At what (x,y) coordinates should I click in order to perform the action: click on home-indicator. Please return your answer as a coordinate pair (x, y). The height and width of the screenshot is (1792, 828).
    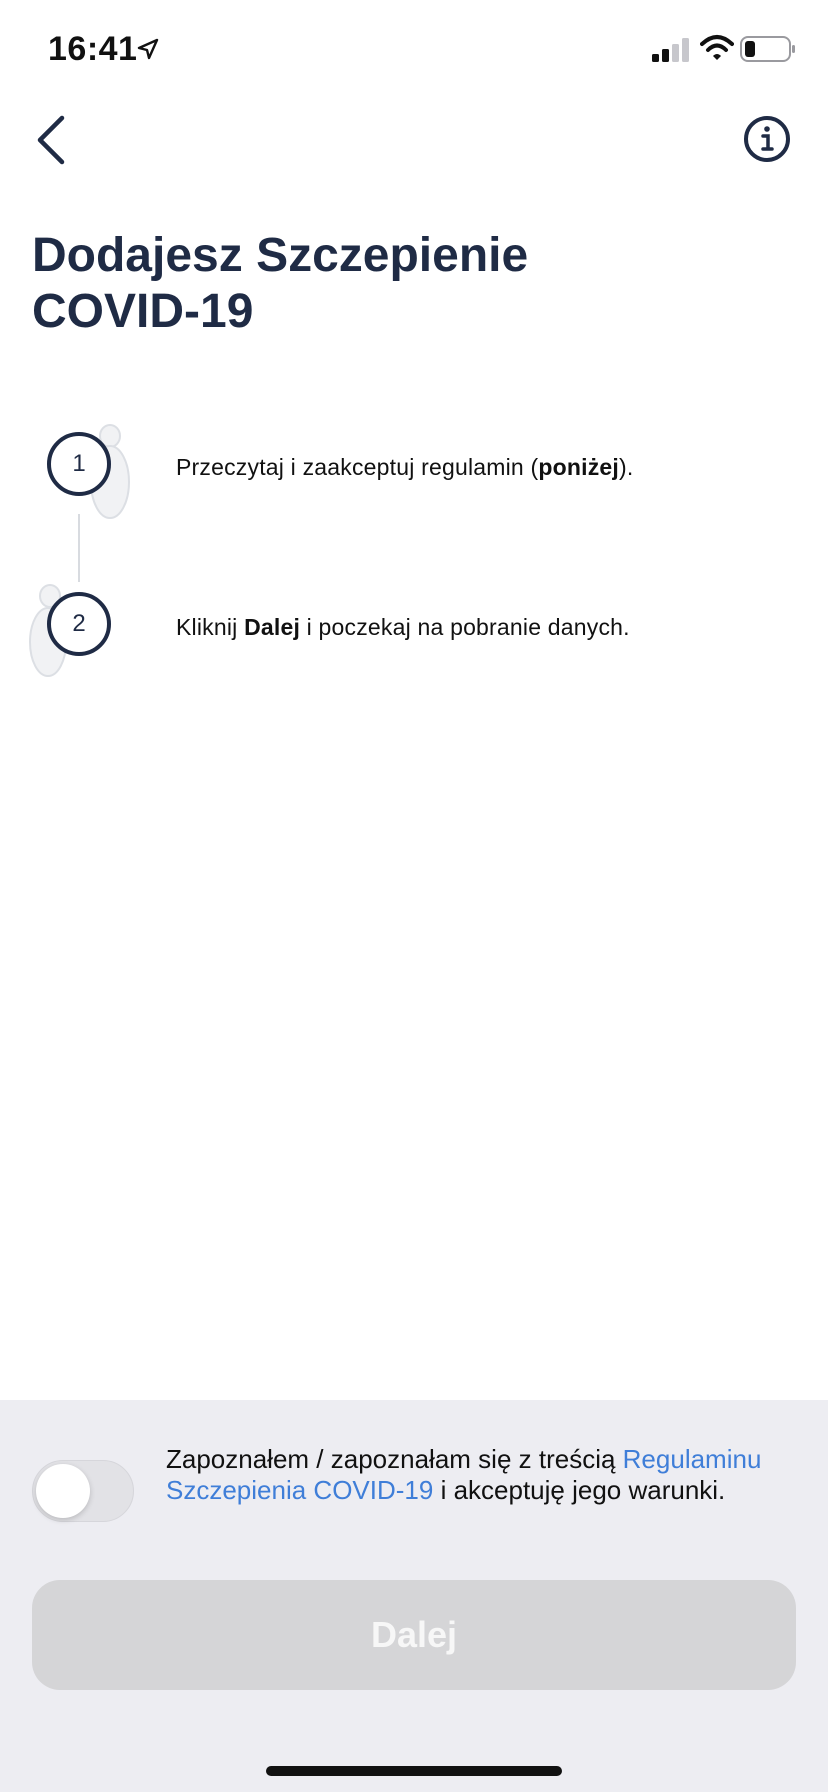
    Looking at the image, I should click on (414, 1771).